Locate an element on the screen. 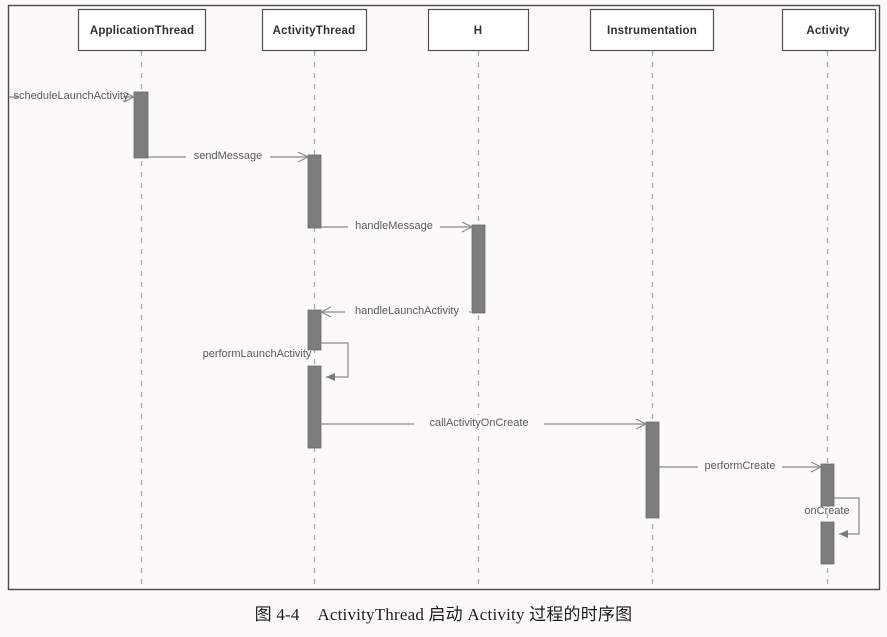 The image size is (887, 637). message-label: sendMessage is located at coordinates (228, 156).